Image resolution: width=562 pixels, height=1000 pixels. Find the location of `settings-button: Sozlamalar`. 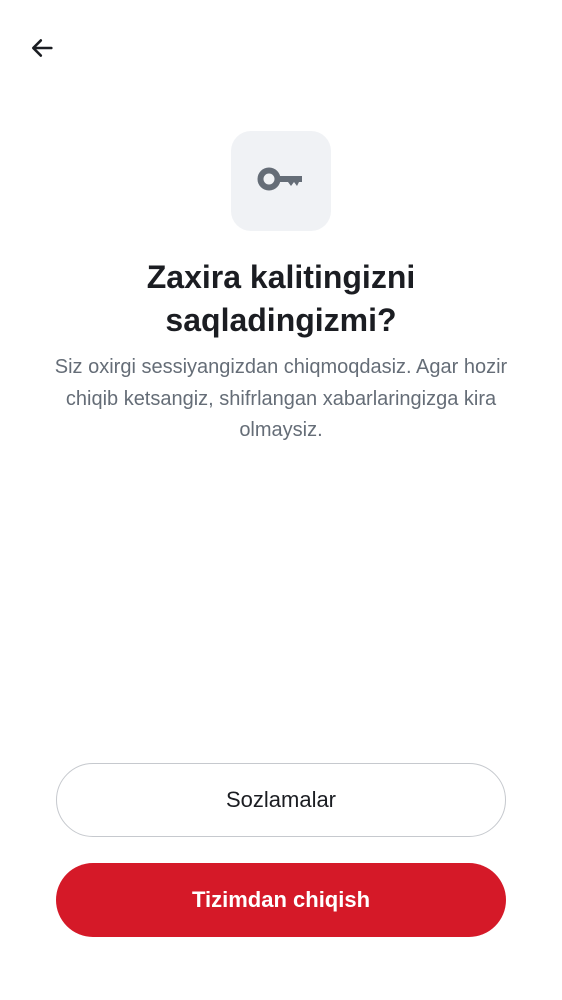

settings-button: Sozlamalar is located at coordinates (281, 800).